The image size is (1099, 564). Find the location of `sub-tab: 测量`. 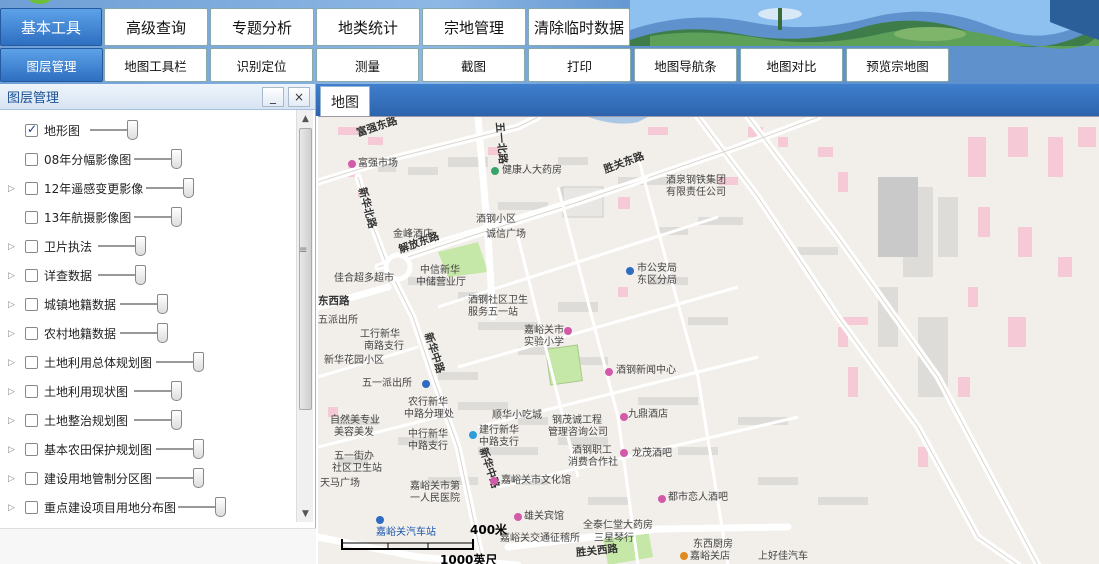

sub-tab: 测量 is located at coordinates (367, 65).